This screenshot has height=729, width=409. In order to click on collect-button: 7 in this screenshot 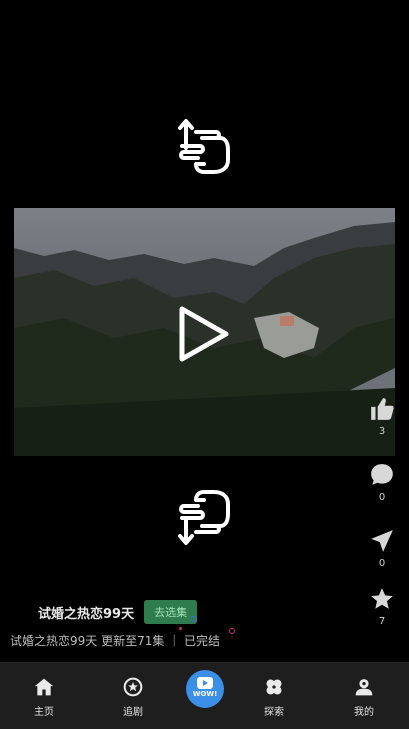, I will do `click(382, 606)`.